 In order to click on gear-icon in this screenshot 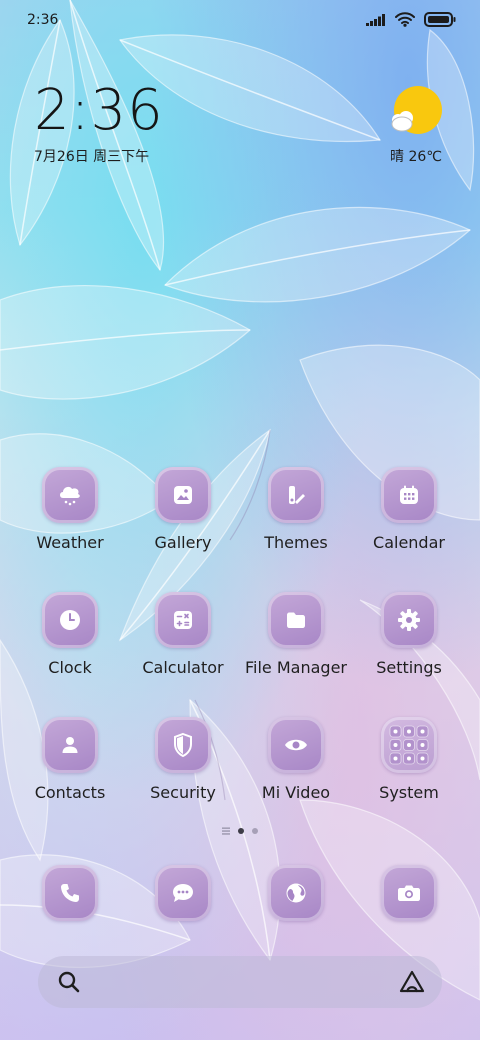, I will do `click(409, 620)`.